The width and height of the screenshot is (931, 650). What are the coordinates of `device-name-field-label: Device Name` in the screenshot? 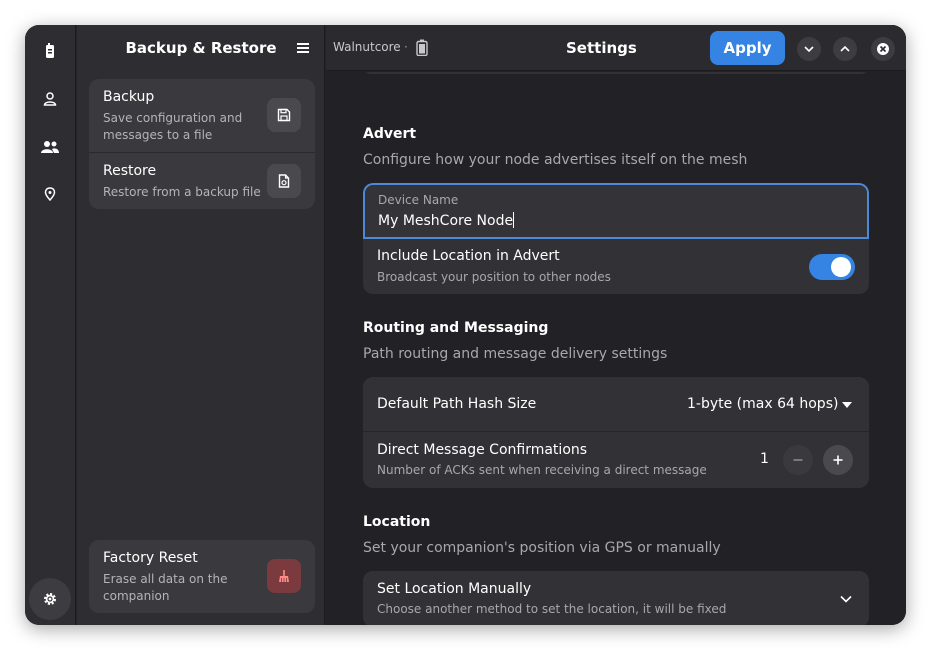 It's located at (418, 200).